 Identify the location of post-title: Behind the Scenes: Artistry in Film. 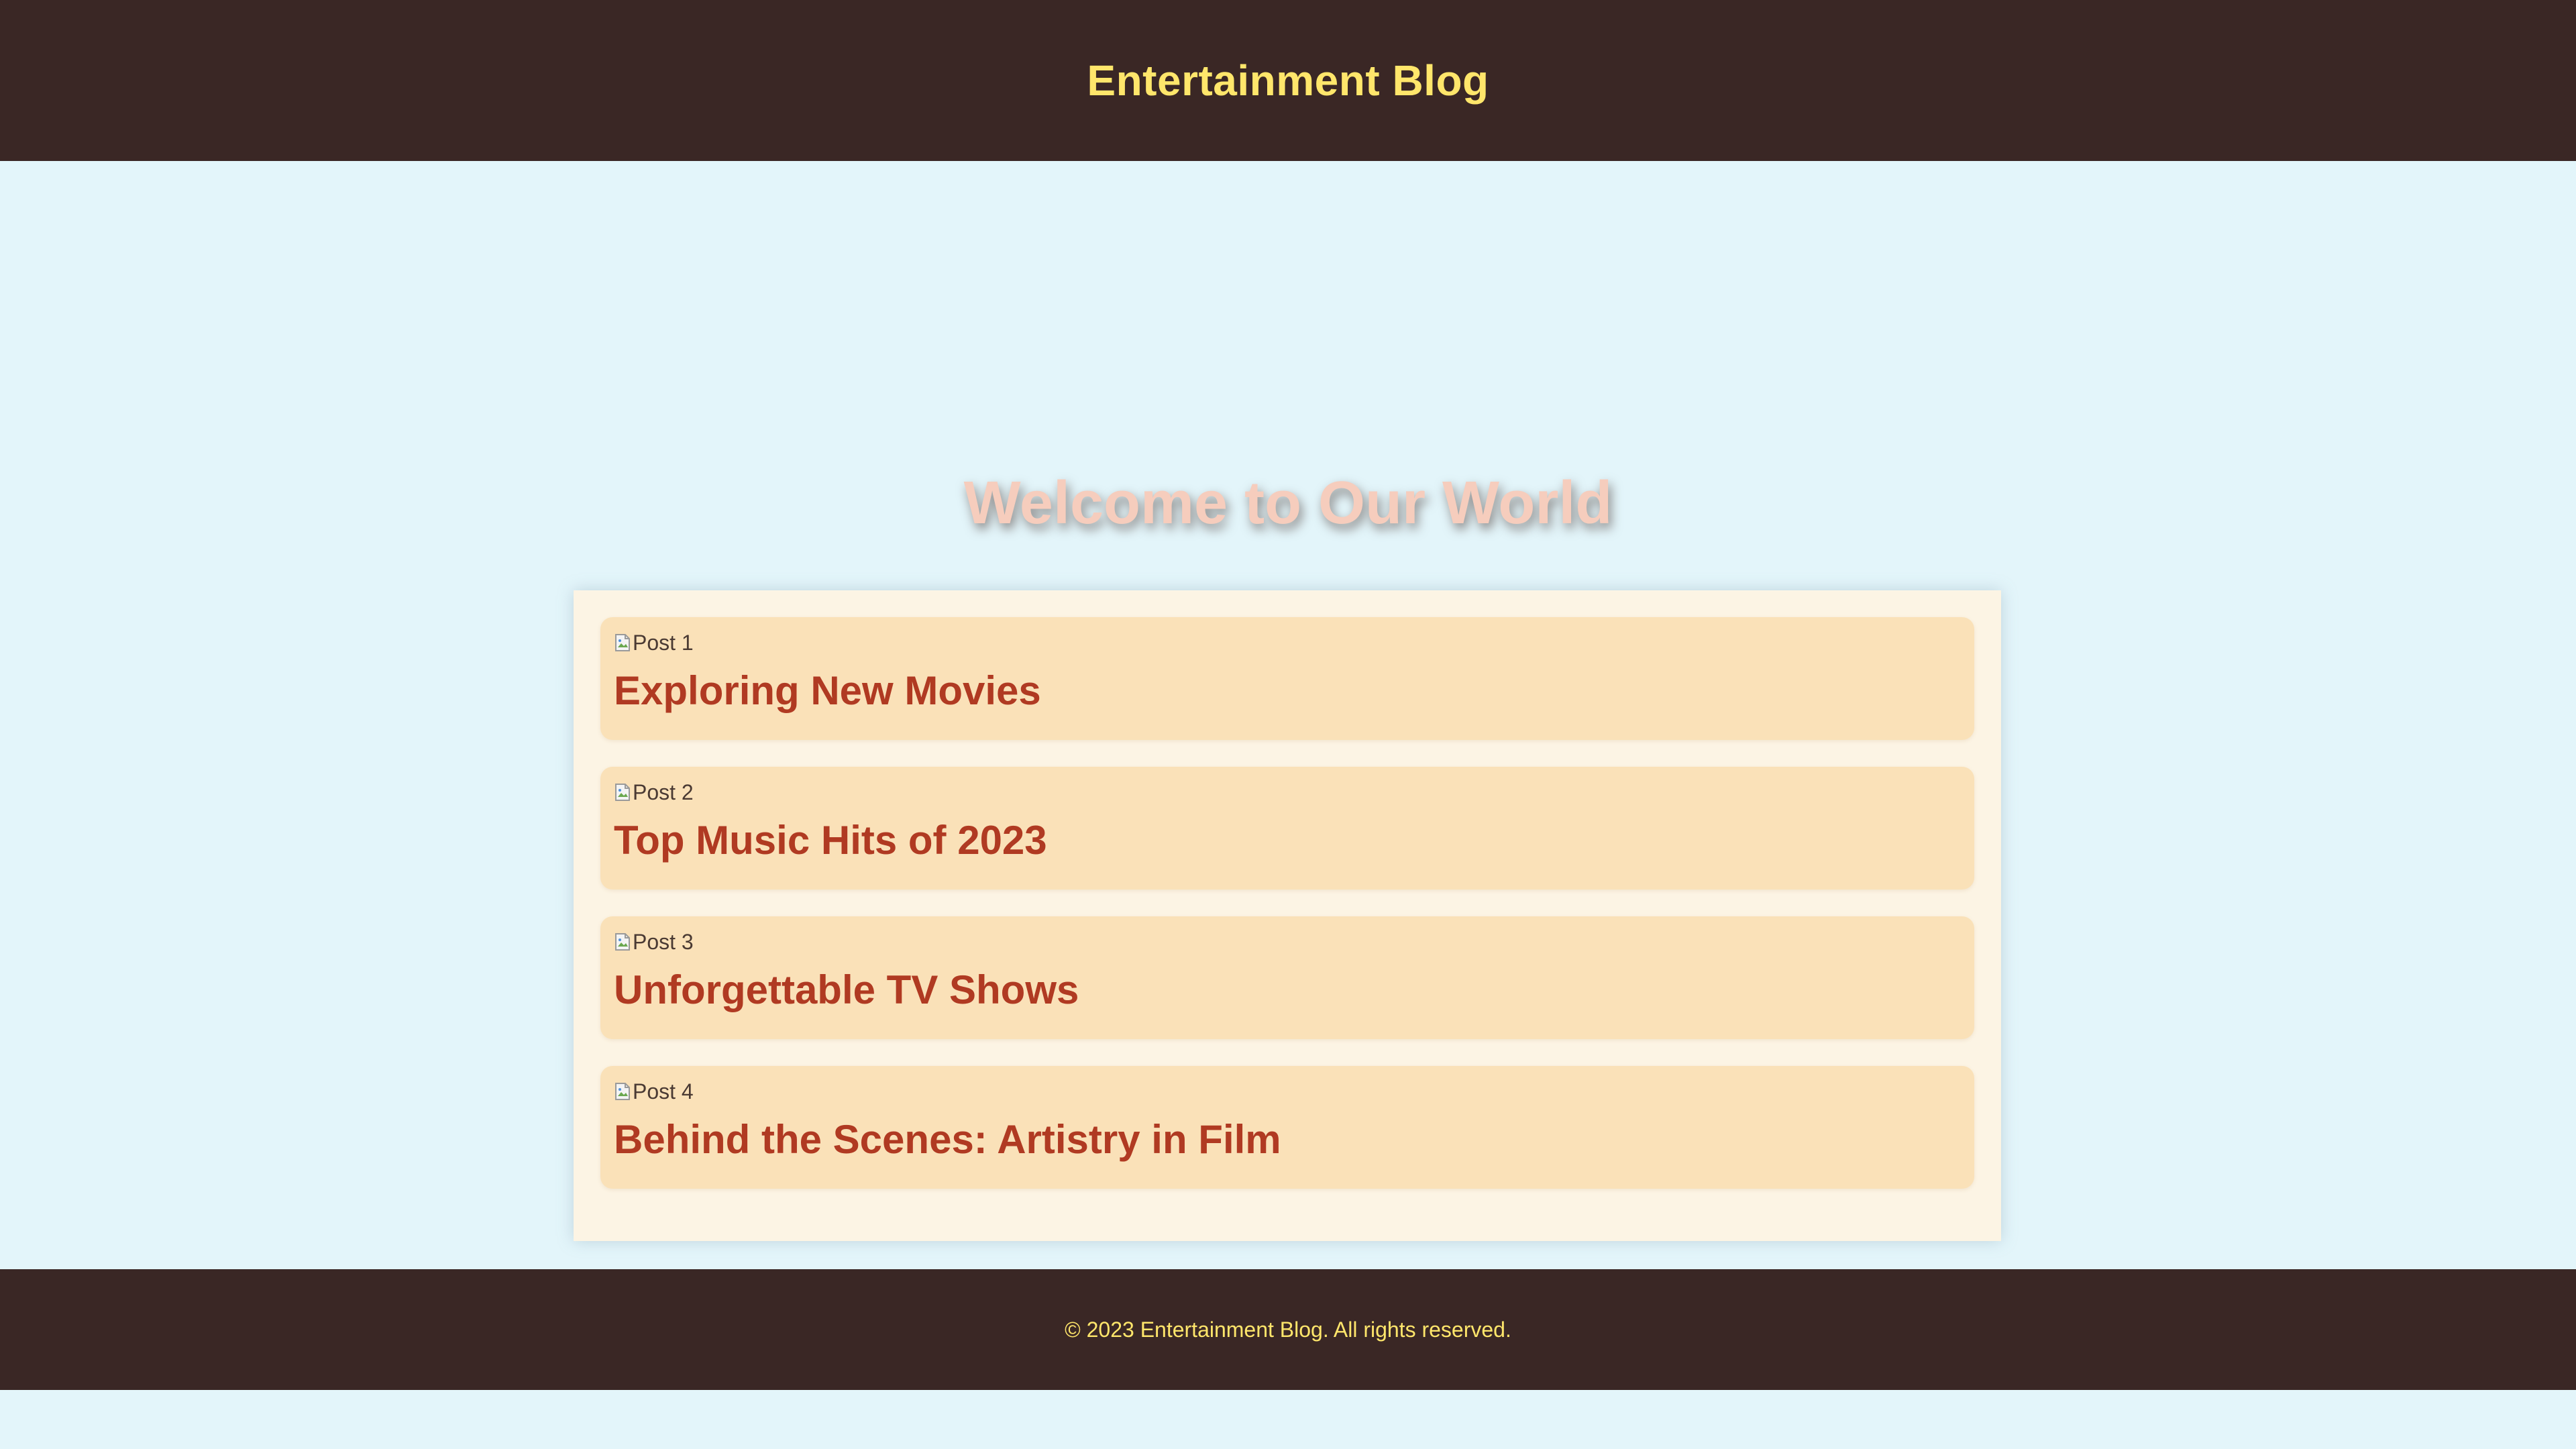
(1287, 1140).